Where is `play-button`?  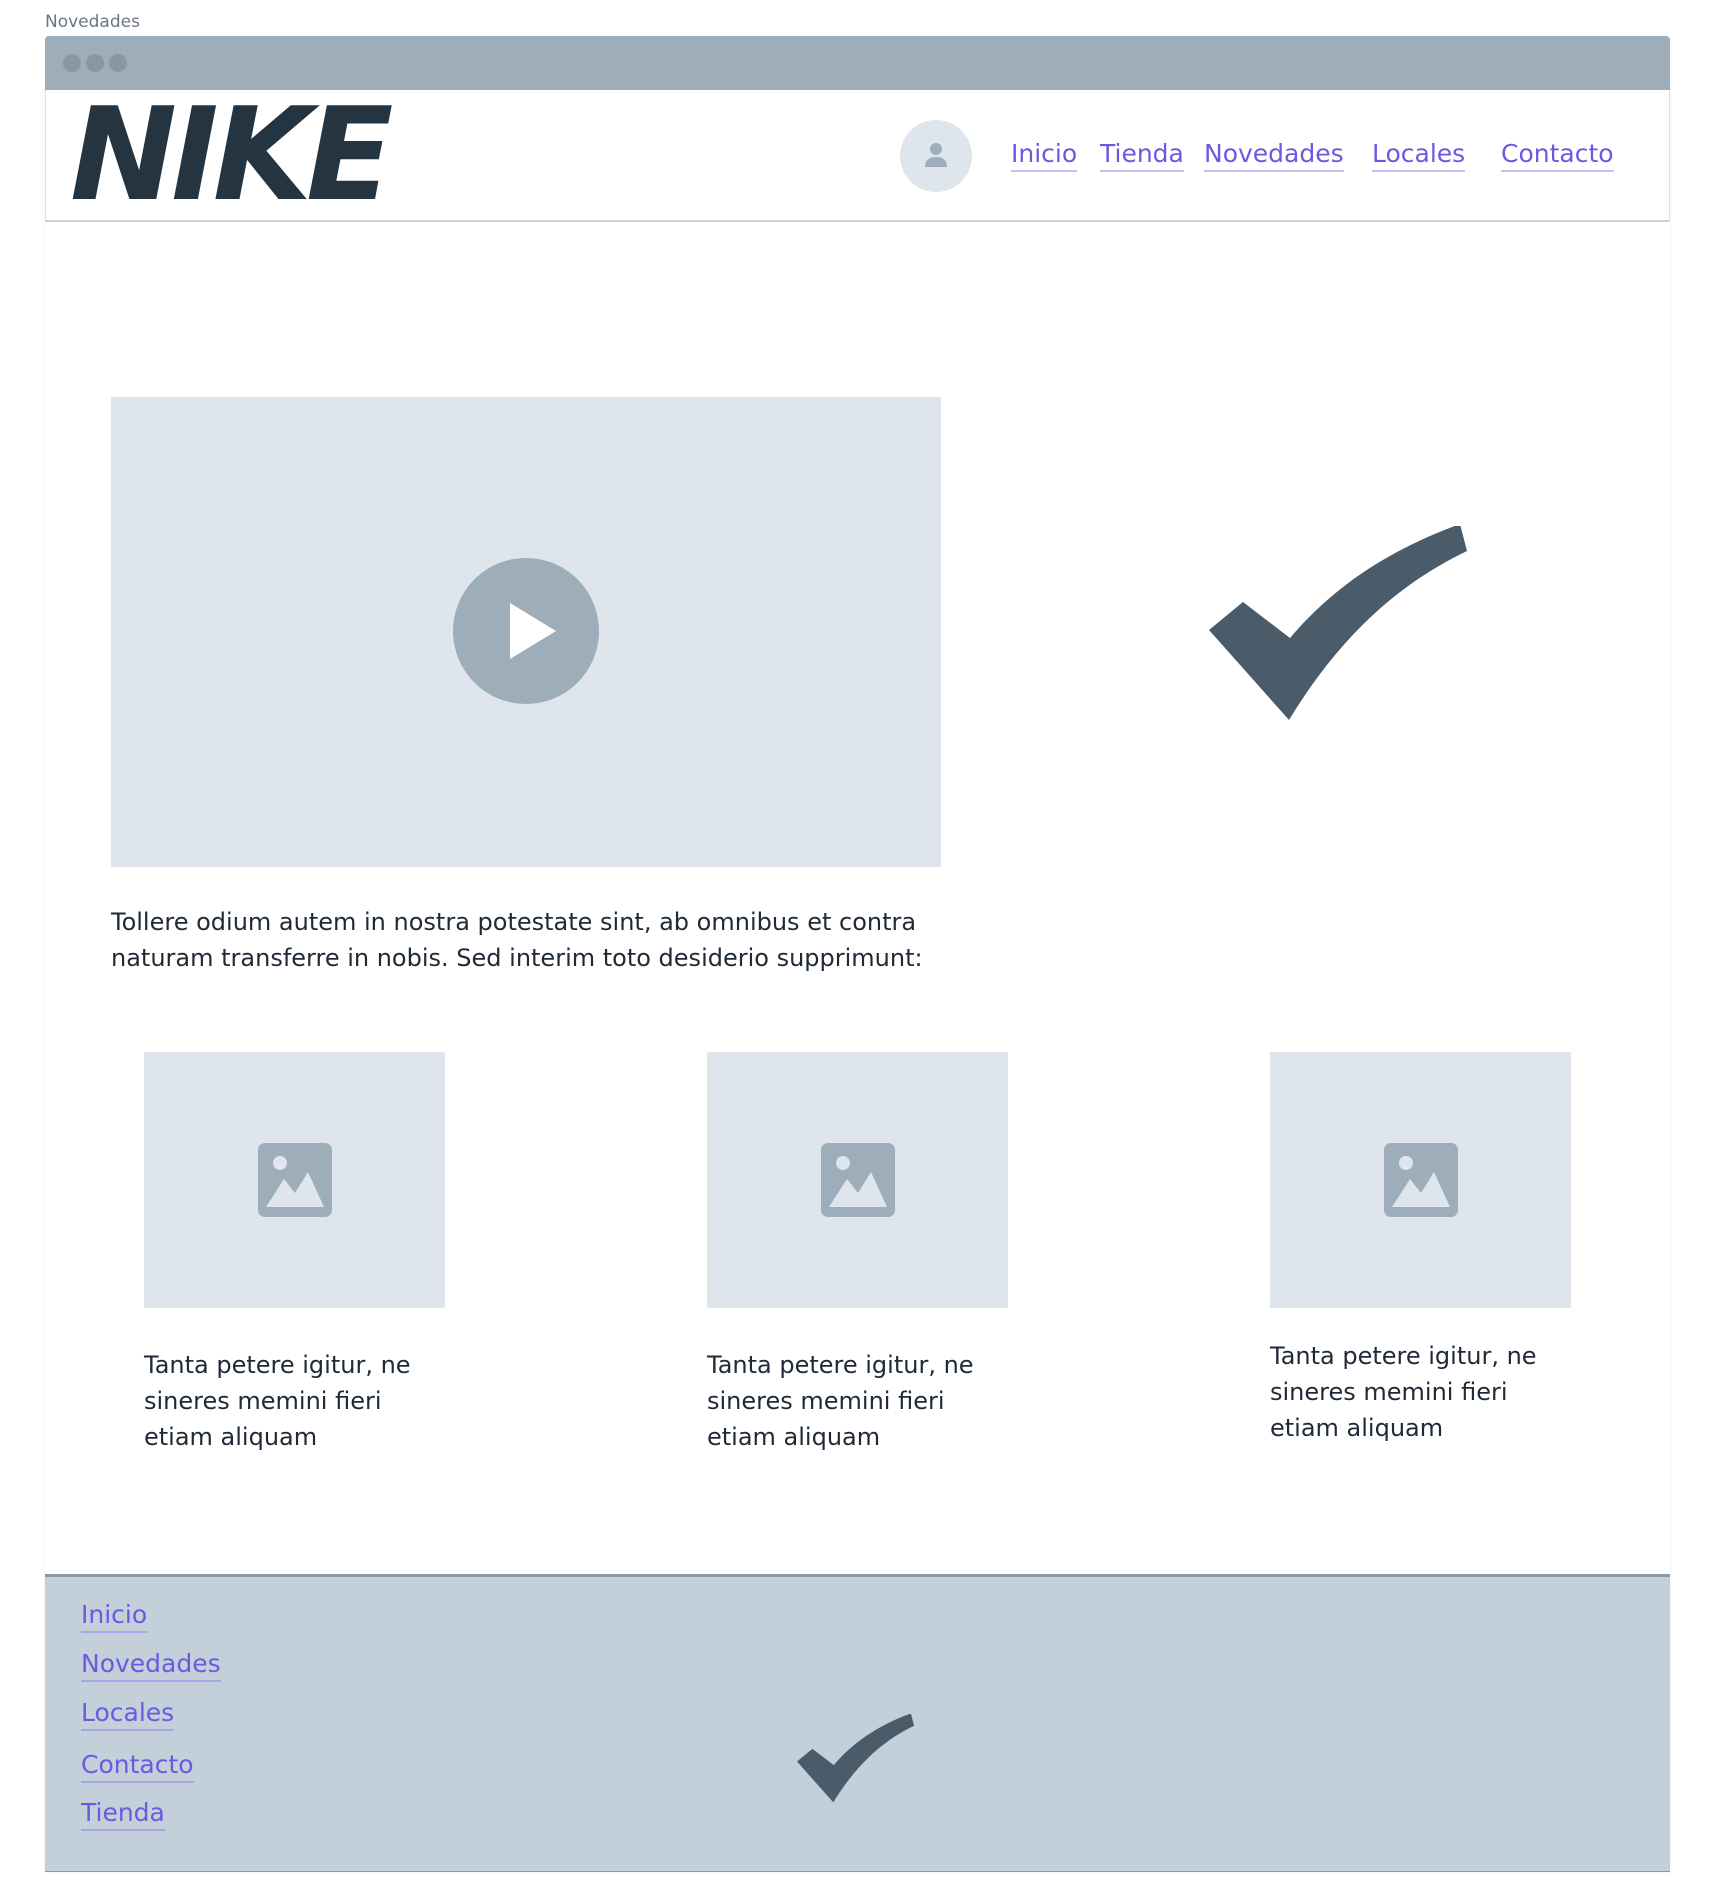
play-button is located at coordinates (526, 631).